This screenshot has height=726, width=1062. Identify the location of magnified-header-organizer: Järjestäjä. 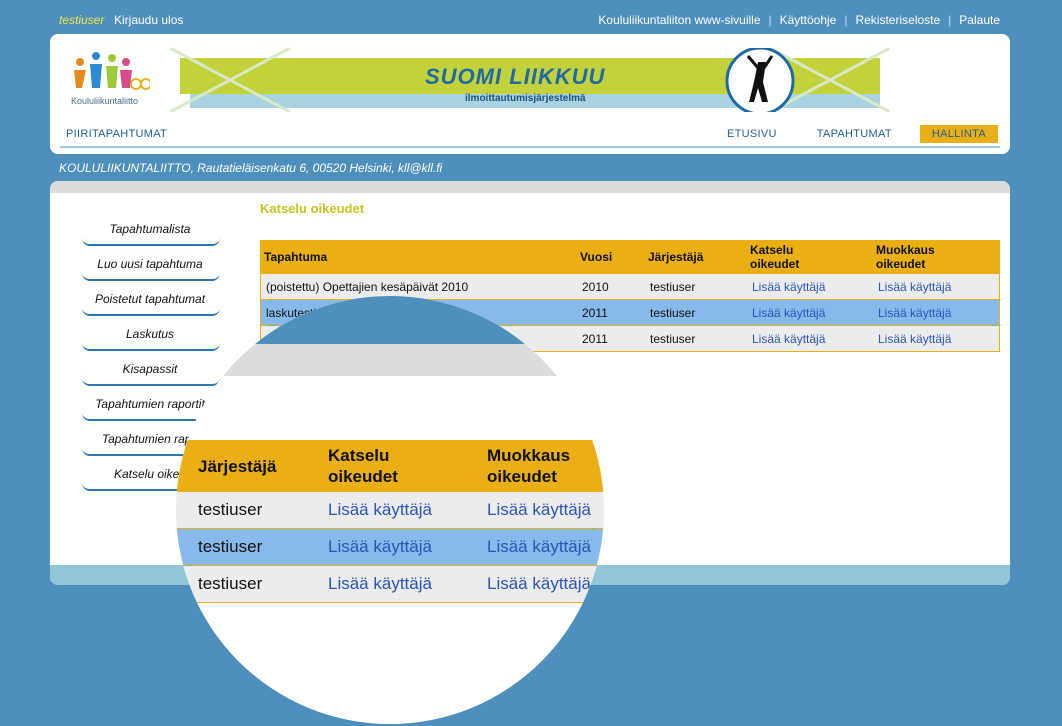
(241, 466).